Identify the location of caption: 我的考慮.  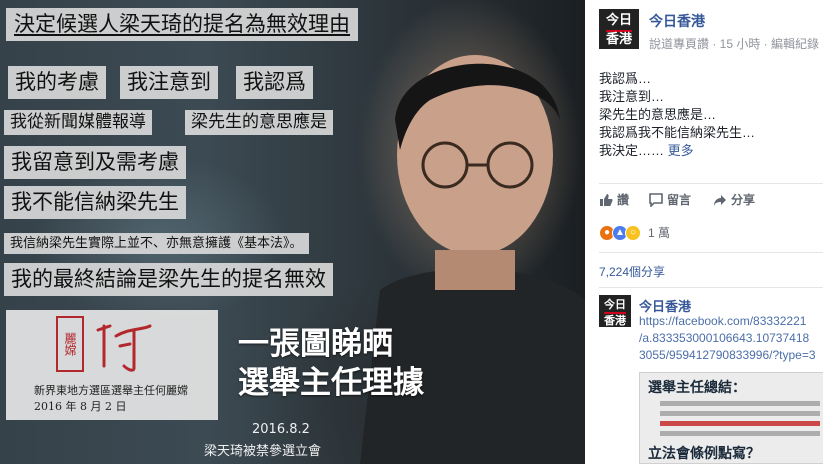
(57, 82).